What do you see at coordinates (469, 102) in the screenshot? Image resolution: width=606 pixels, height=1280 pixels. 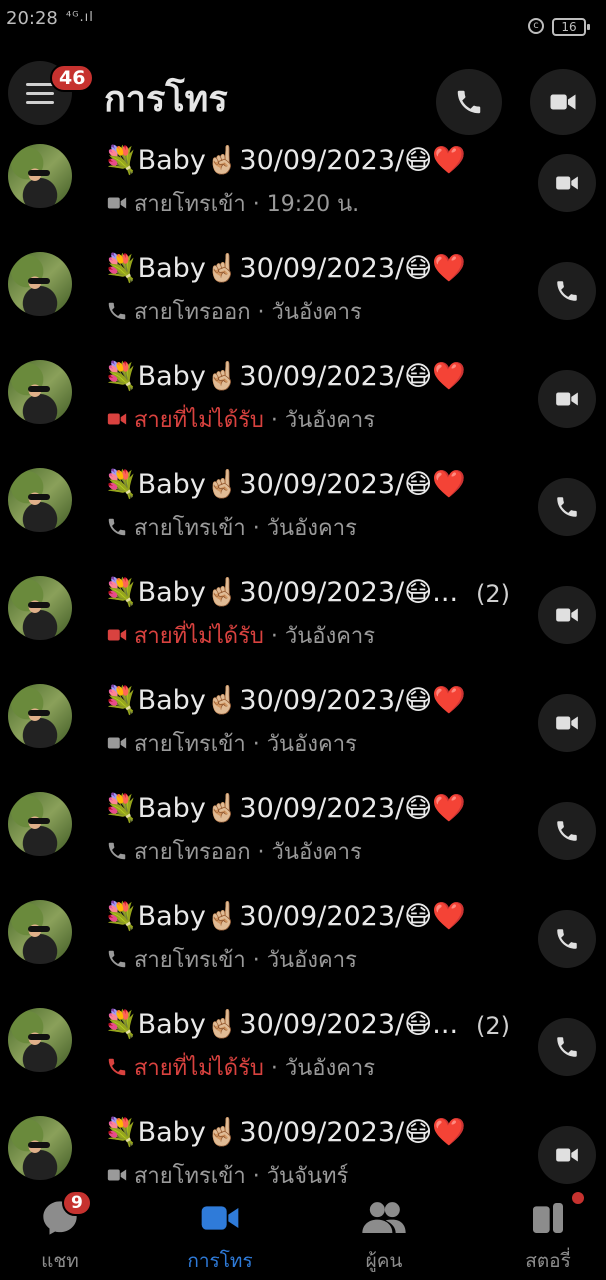 I see `new-voice-call-button` at bounding box center [469, 102].